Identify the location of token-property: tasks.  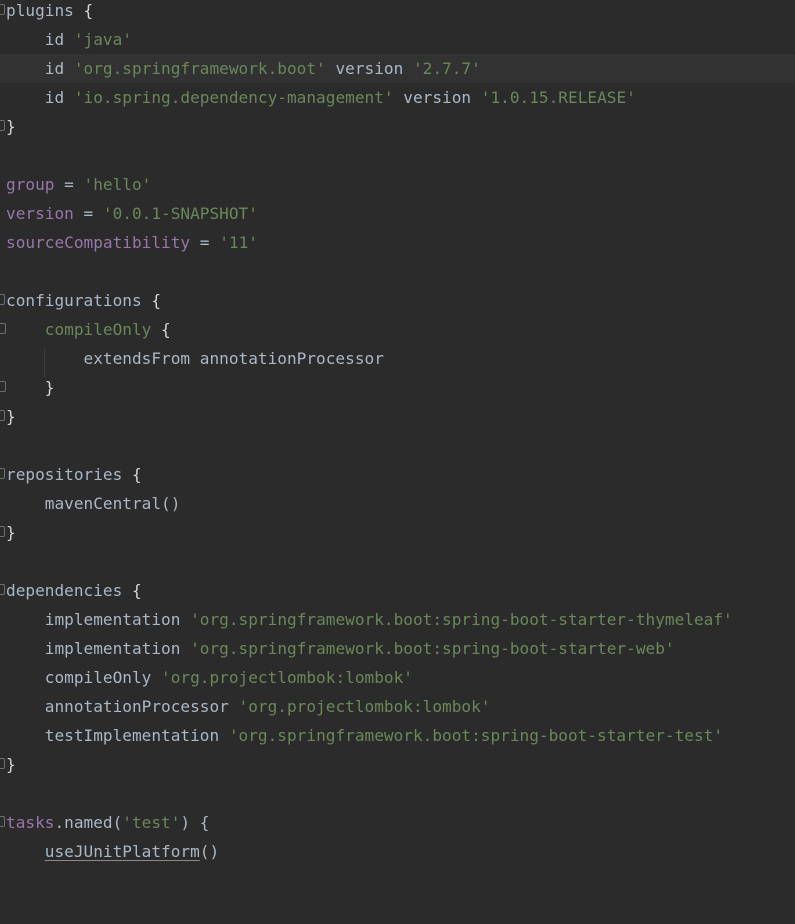
(30, 822).